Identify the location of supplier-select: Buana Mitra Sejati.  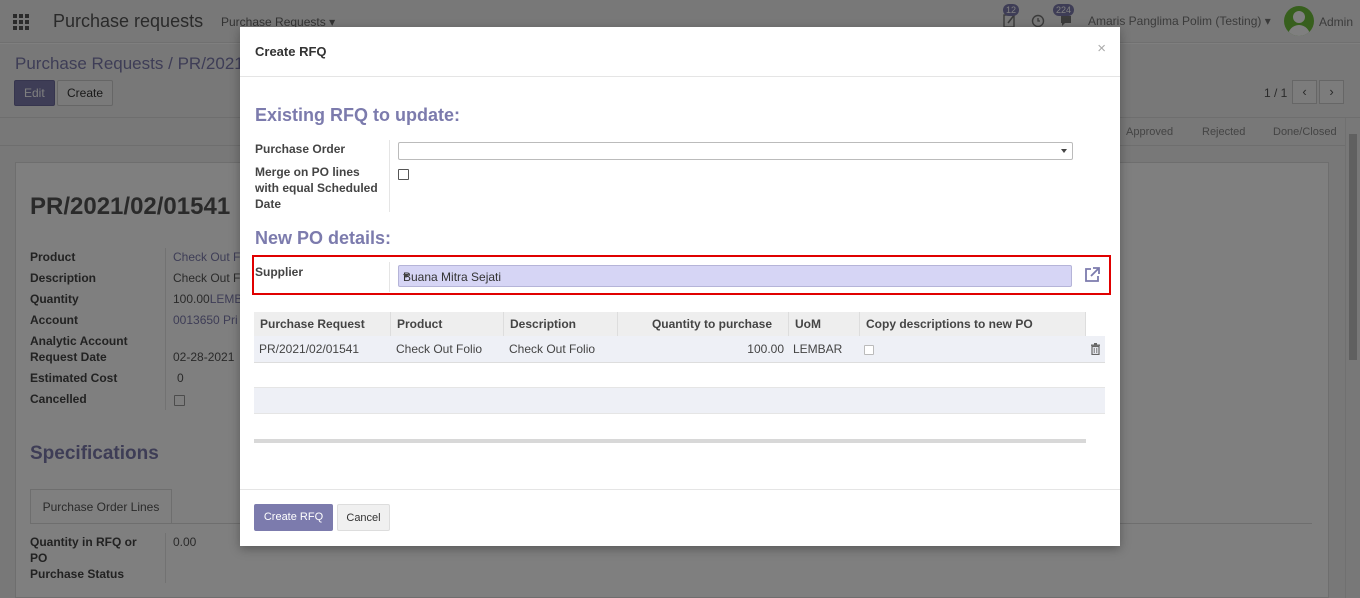
(735, 276).